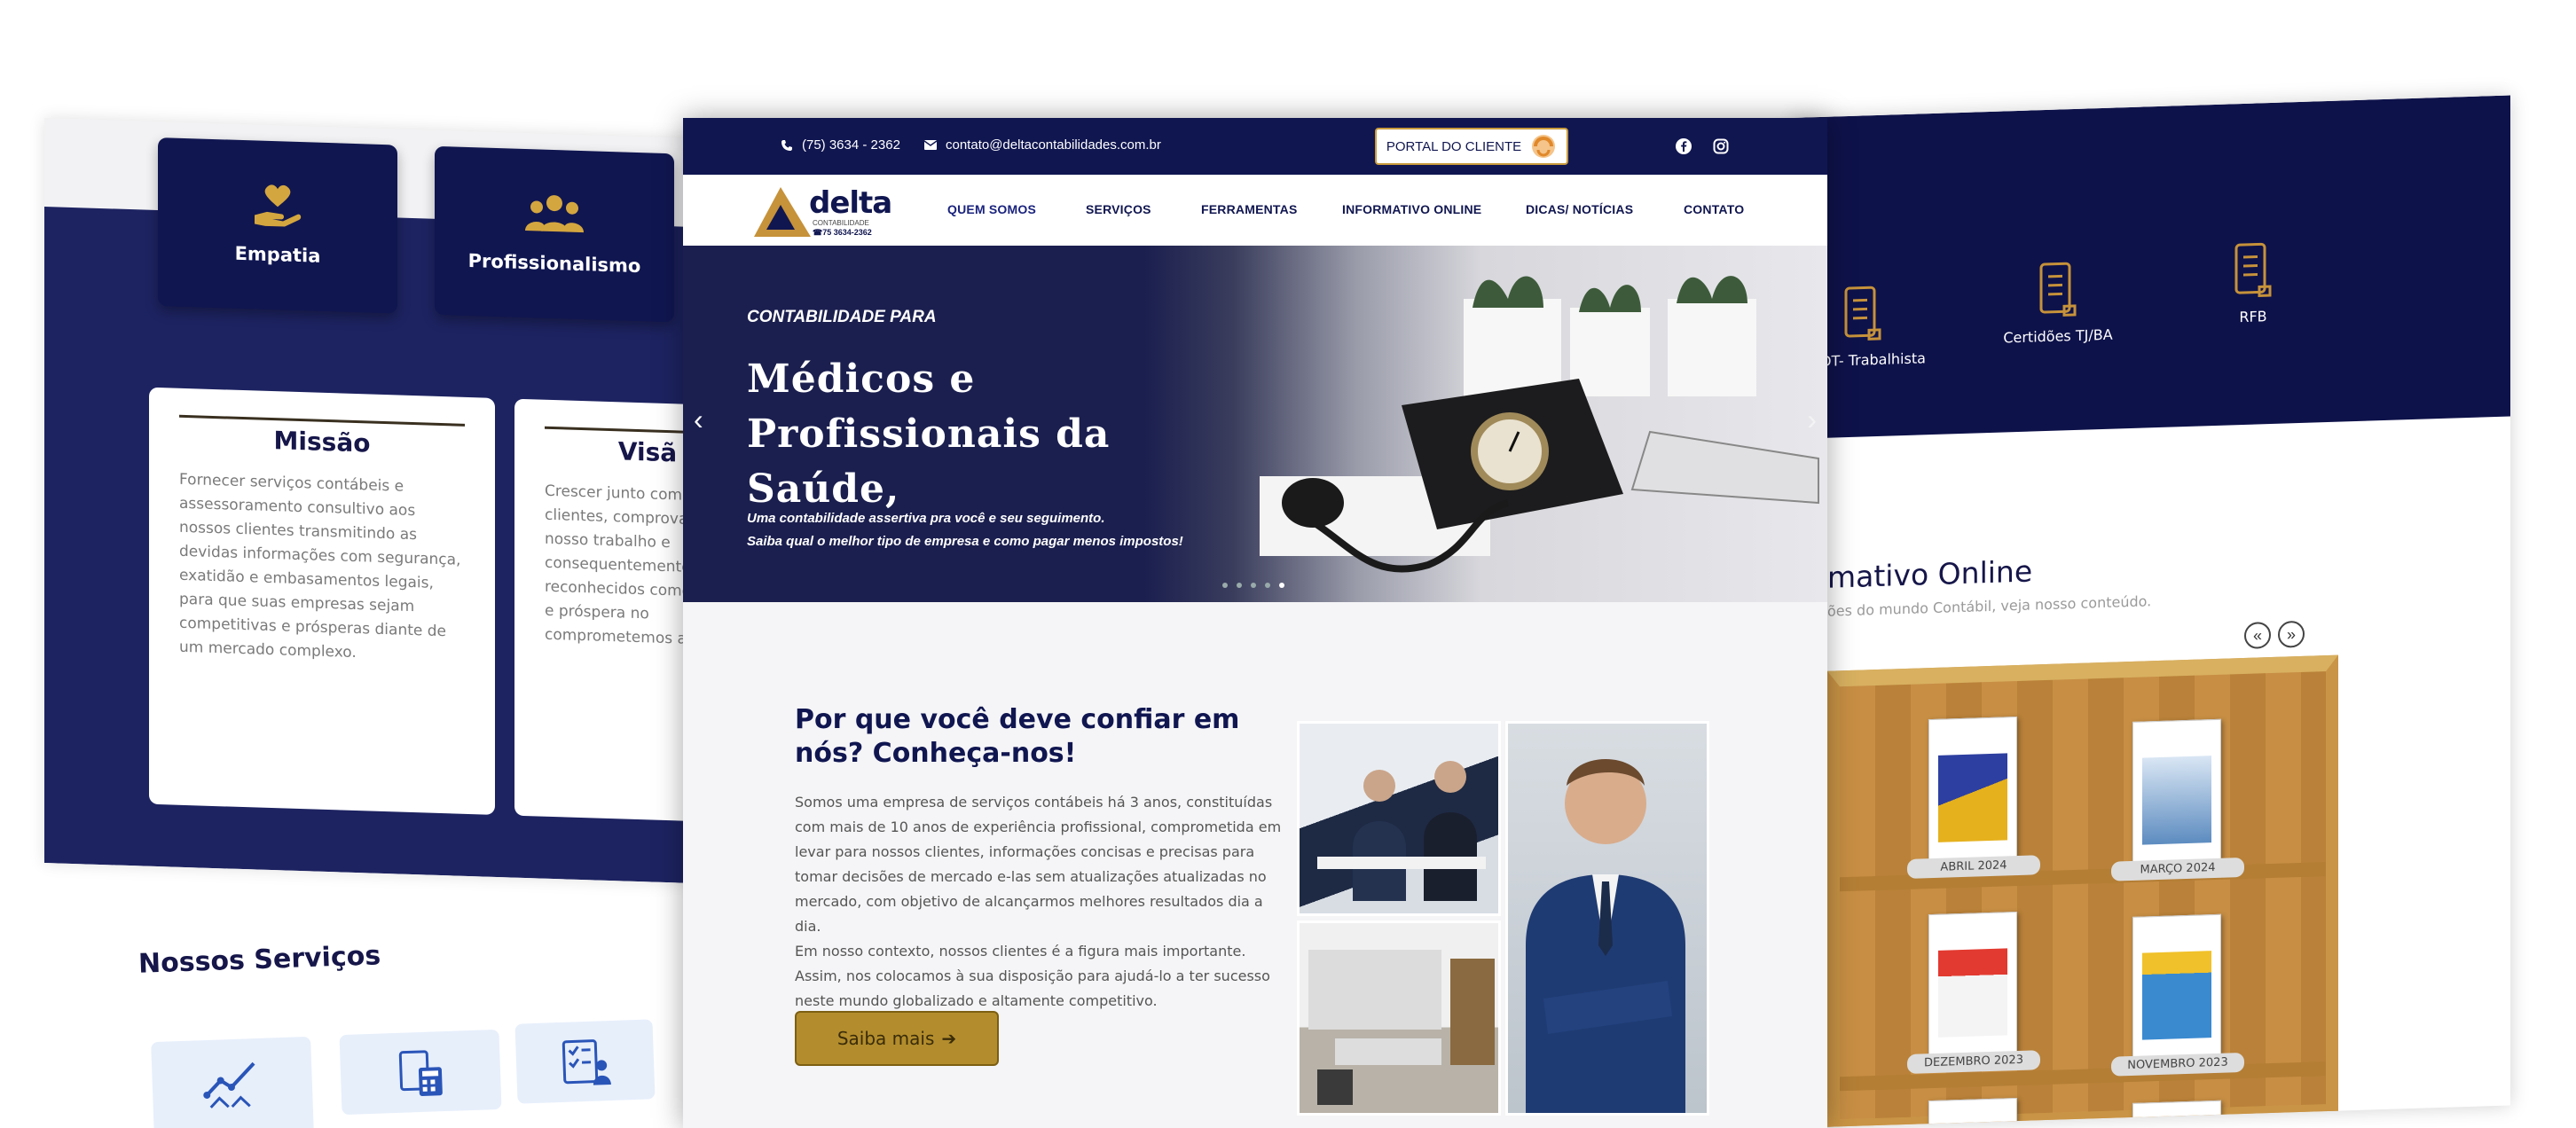  What do you see at coordinates (991, 209) in the screenshot?
I see `nav-quem-somos: QUEM SOMOS` at bounding box center [991, 209].